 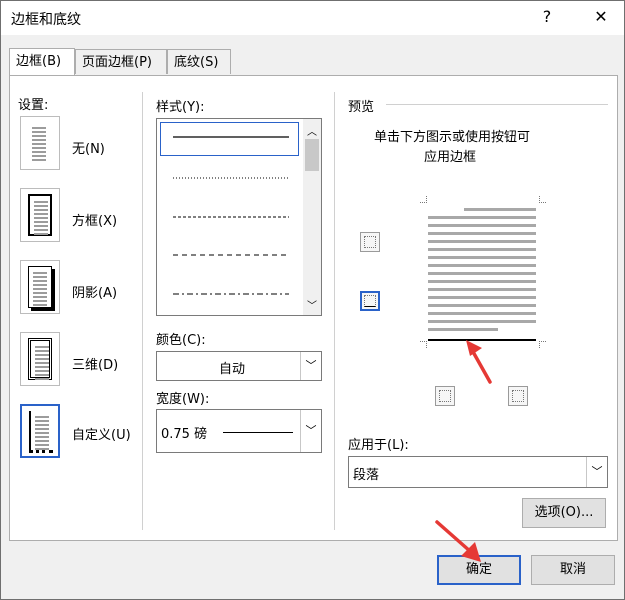 What do you see at coordinates (312, 130) in the screenshot?
I see `scroll-up-icon: ︿` at bounding box center [312, 130].